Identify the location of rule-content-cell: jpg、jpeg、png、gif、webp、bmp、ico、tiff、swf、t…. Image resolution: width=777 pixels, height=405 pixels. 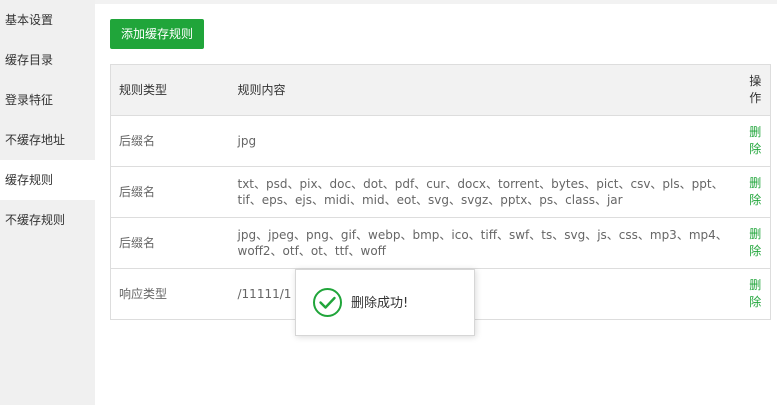
(485, 243).